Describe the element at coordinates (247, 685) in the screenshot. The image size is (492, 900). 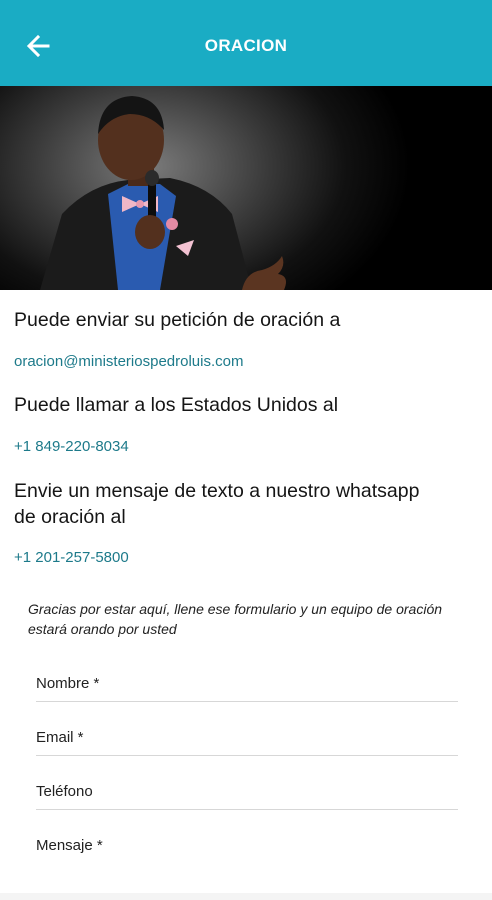
I see `name-field: Nombre *` at that location.